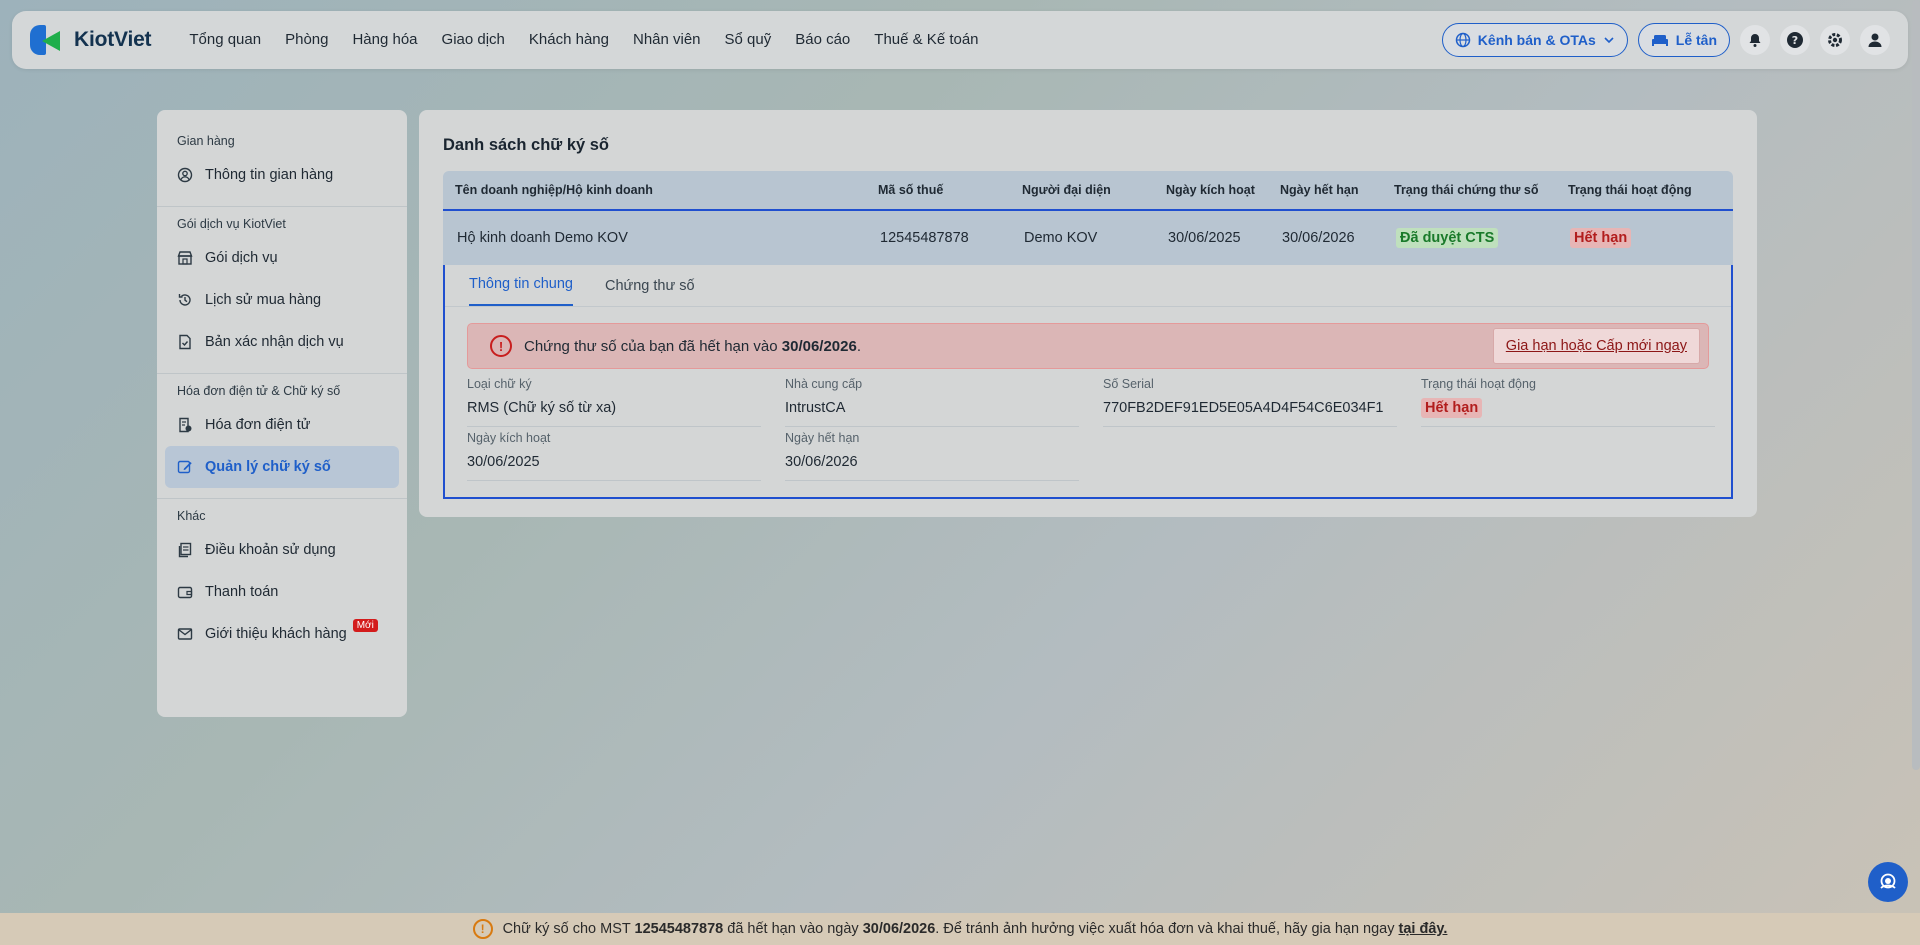 This screenshot has height=945, width=1920. Describe the element at coordinates (499, 384) in the screenshot. I see `field-label: Loại chữ ký` at that location.